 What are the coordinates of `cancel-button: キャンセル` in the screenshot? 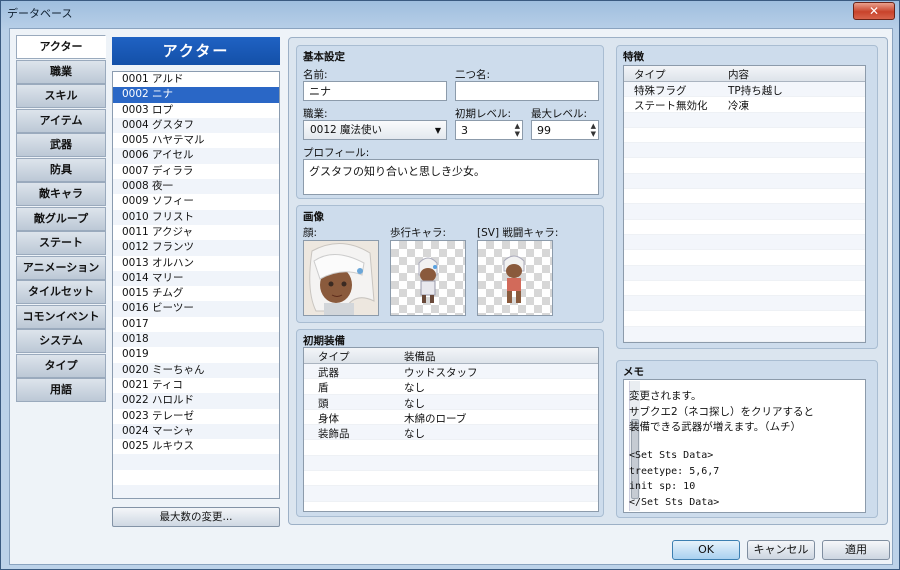 It's located at (781, 550).